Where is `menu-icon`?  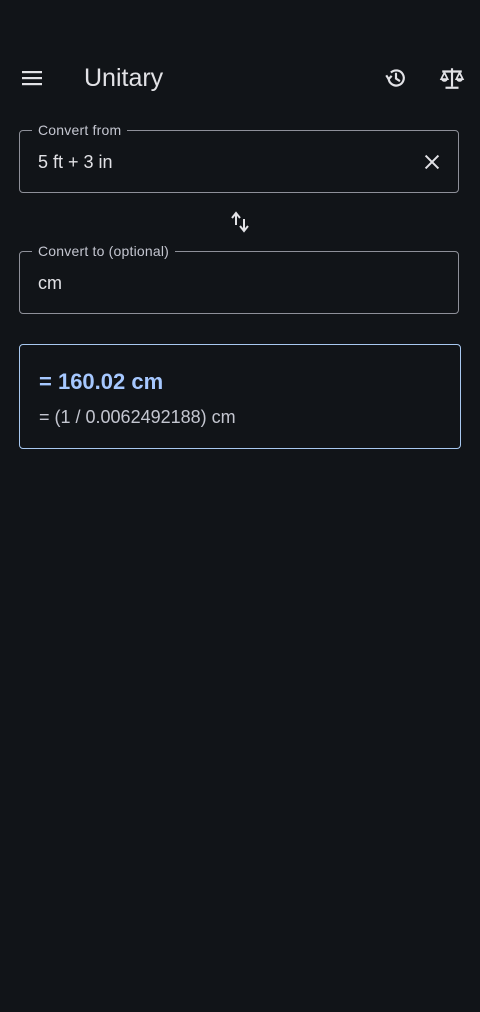
menu-icon is located at coordinates (32, 78).